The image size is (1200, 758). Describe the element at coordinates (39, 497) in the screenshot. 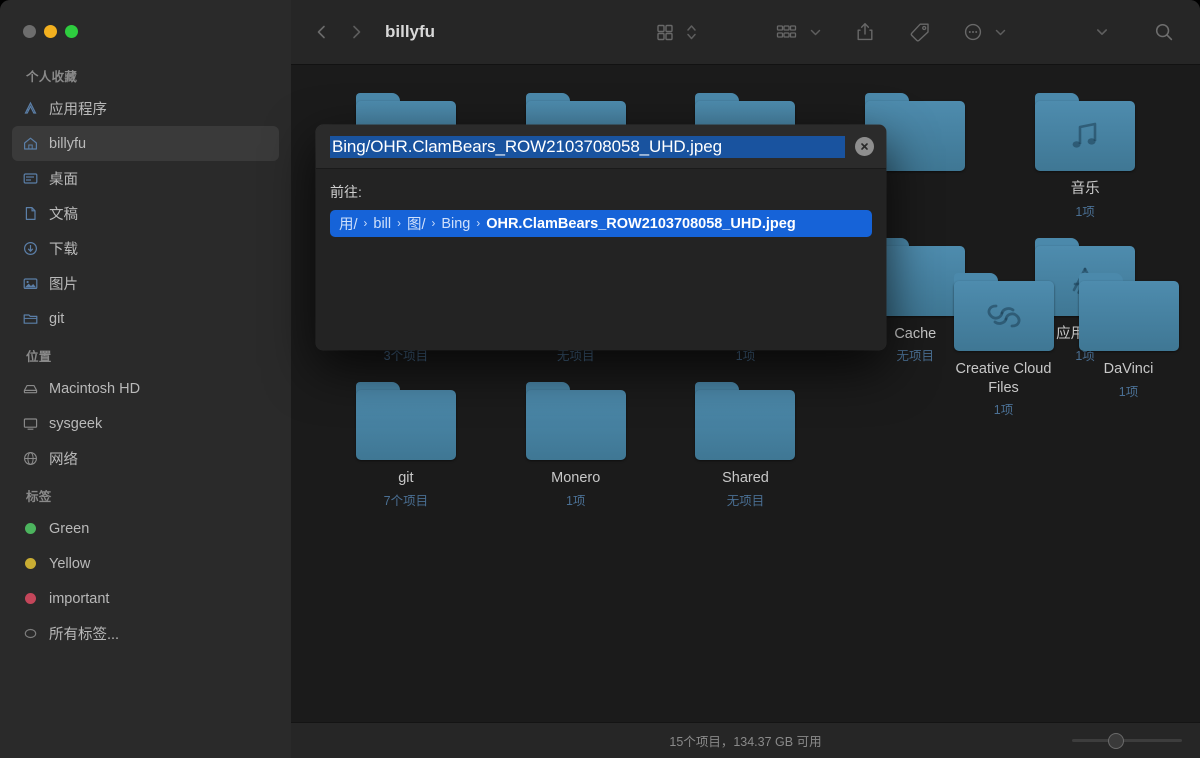

I see `sidebar-section-tags-title: 标签` at that location.